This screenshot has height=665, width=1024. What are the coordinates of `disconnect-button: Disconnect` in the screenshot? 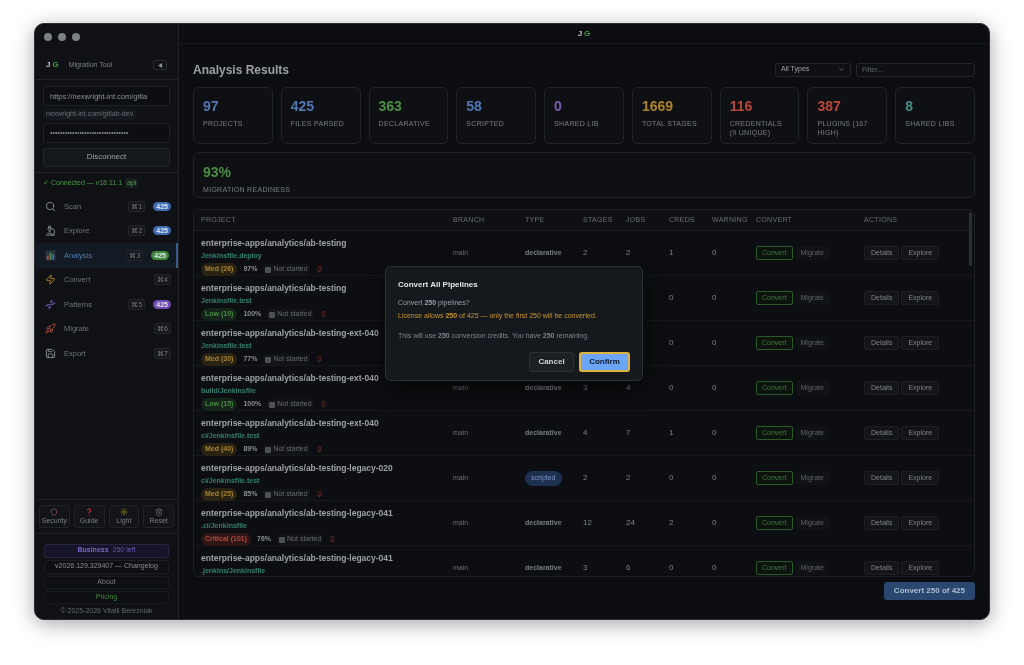 It's located at (106, 157).